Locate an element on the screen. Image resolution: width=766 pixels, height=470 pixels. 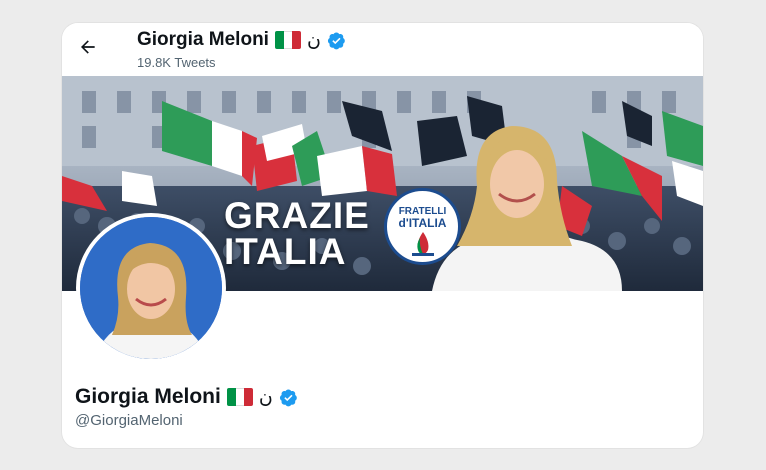
header-name-row: Giorgia Meloni ن is located at coordinates (241, 40).